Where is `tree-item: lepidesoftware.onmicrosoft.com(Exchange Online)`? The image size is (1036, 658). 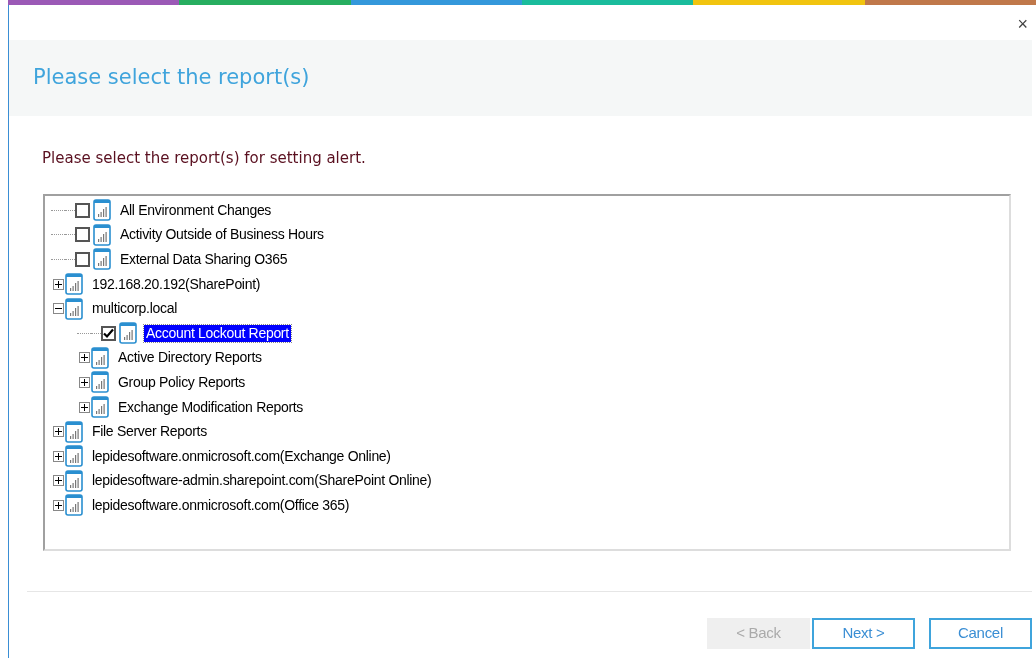
tree-item: lepidesoftware.onmicrosoft.com(Exchange Online) is located at coordinates (241, 456).